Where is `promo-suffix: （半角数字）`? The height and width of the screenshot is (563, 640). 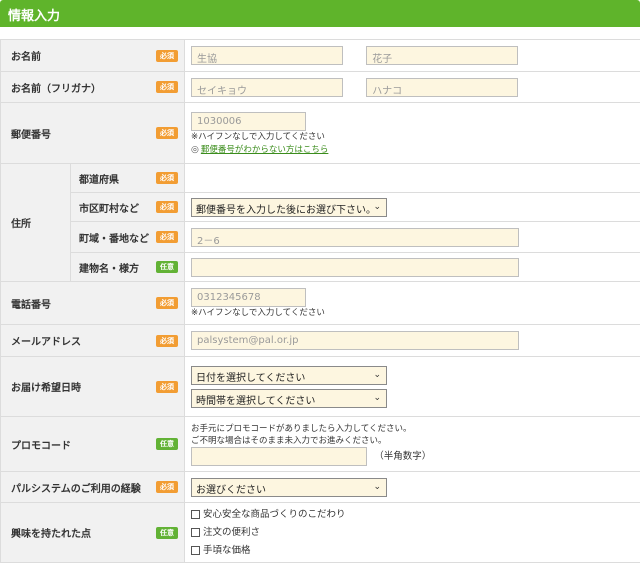 promo-suffix: （半角数字） is located at coordinates (402, 456).